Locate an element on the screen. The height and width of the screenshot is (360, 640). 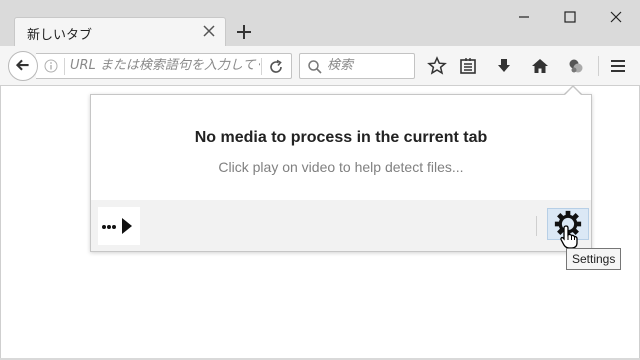
menu-icon is located at coordinates (618, 66).